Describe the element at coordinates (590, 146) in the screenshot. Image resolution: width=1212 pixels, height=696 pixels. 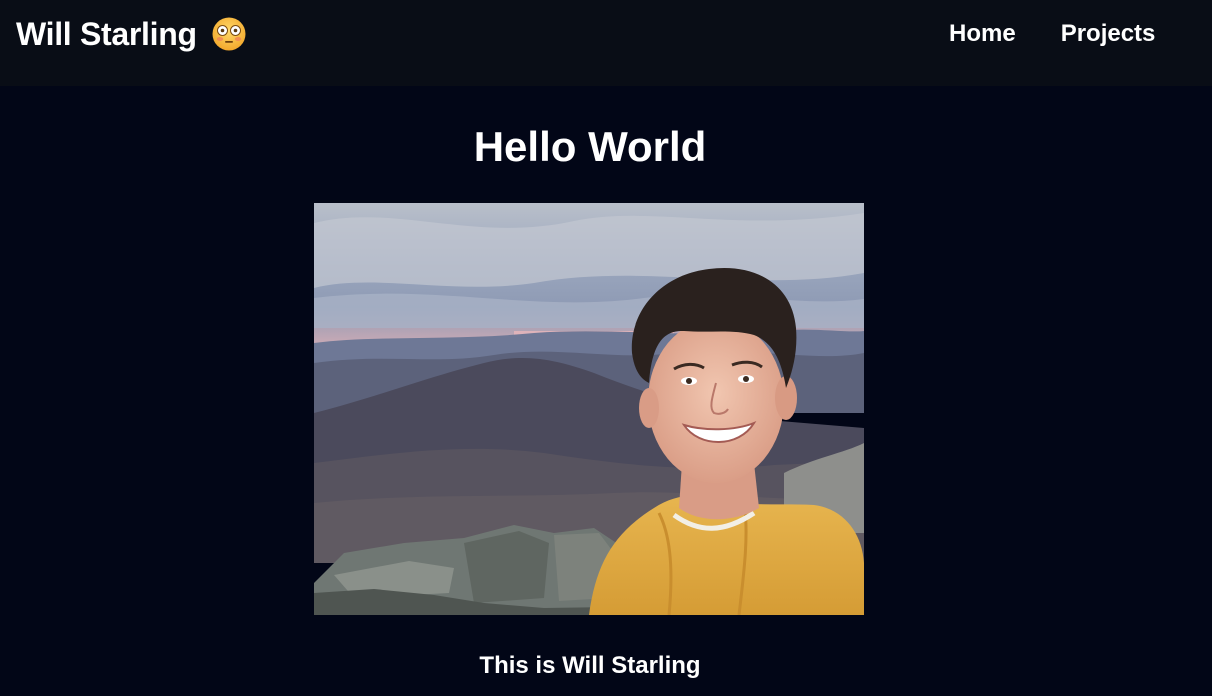
I see `page-heading: Hello World` at that location.